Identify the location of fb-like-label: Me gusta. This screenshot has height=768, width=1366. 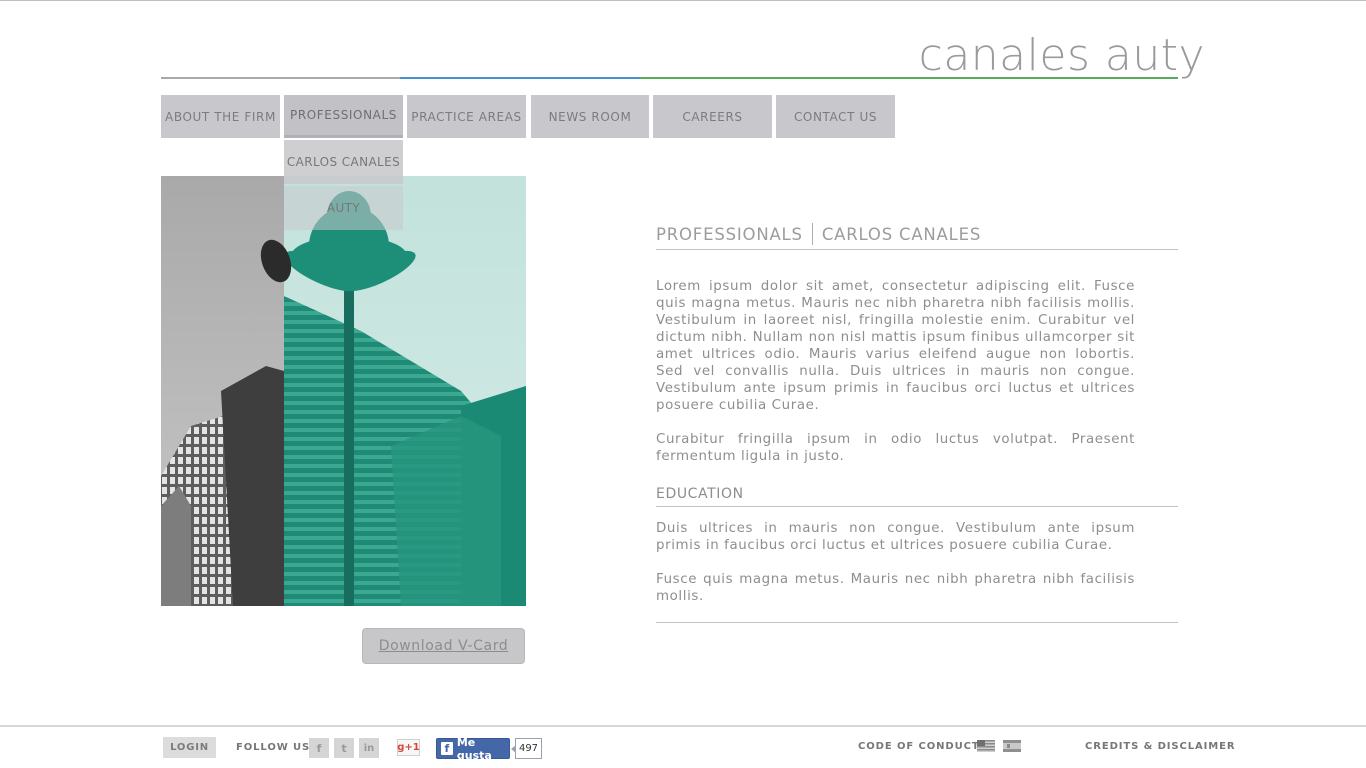
(474, 748).